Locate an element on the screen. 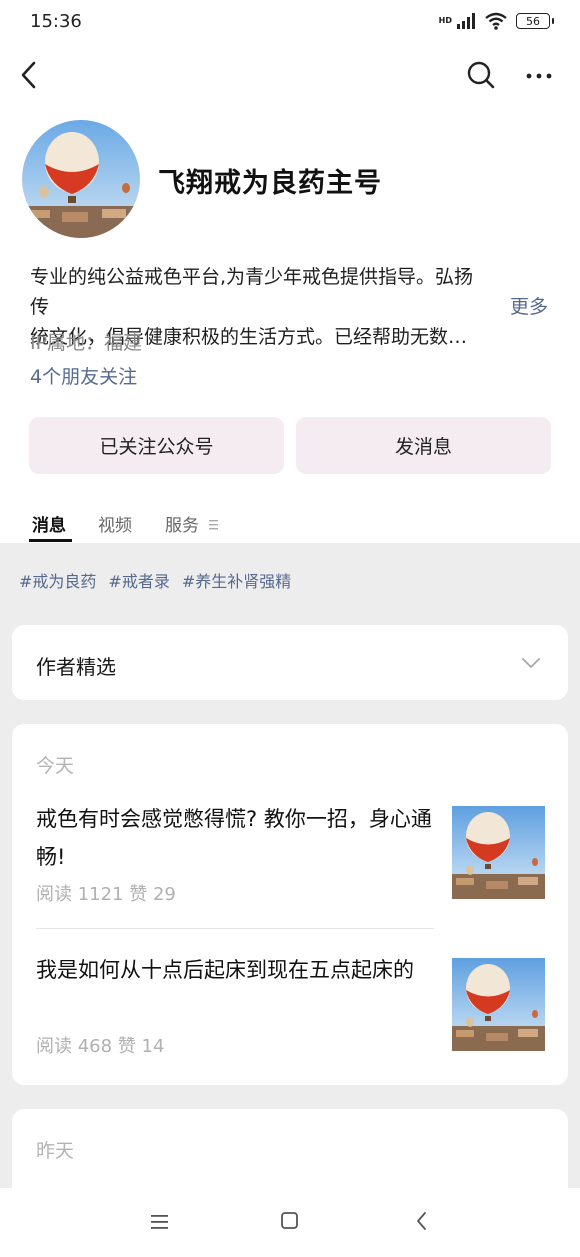 This screenshot has height=1257, width=580. active-tab-indicator is located at coordinates (50, 540).